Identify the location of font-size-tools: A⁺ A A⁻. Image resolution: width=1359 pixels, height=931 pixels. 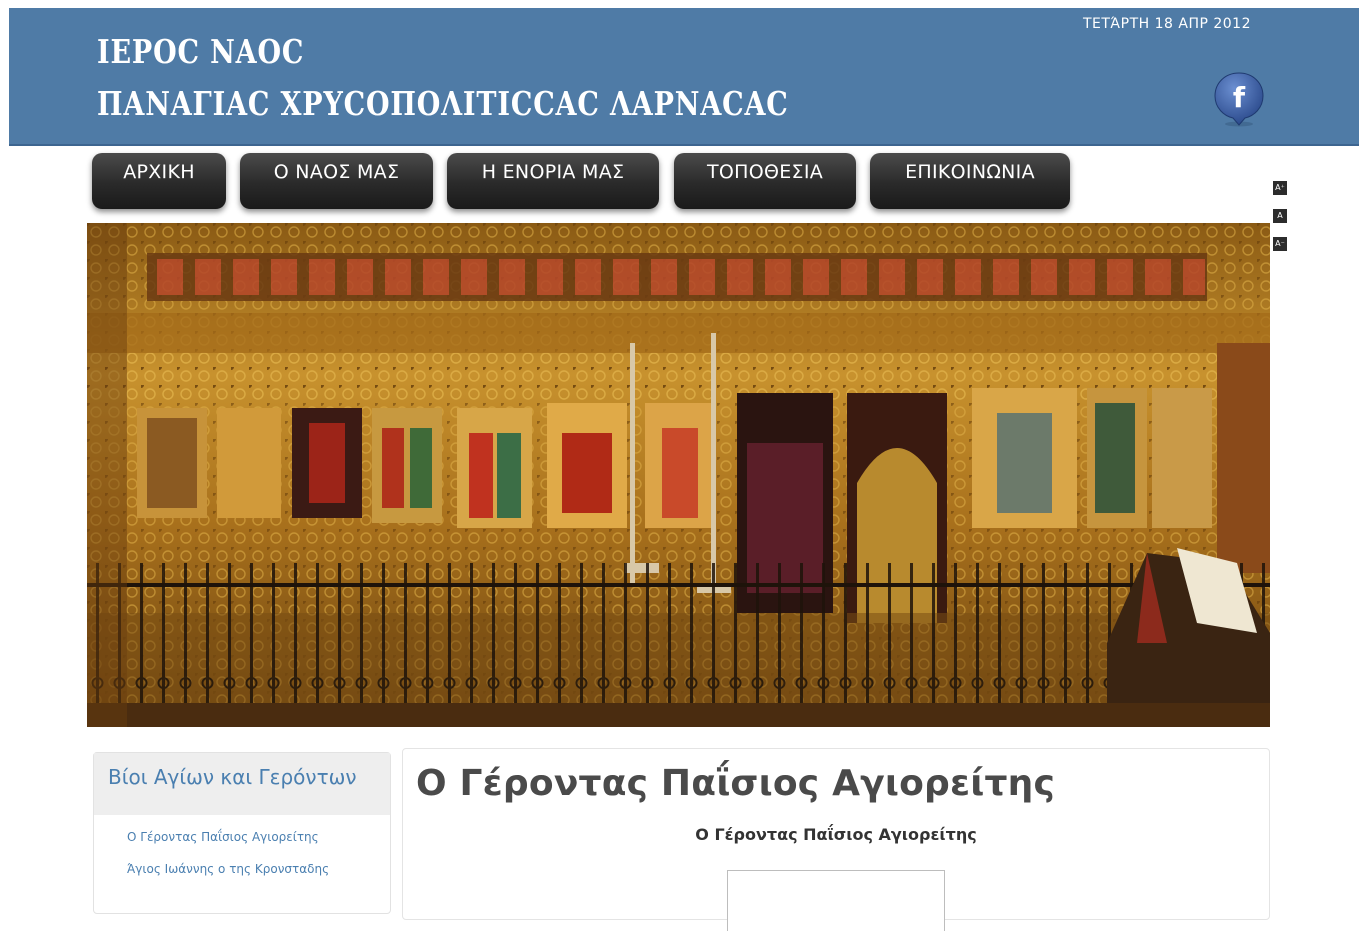
(1280, 223).